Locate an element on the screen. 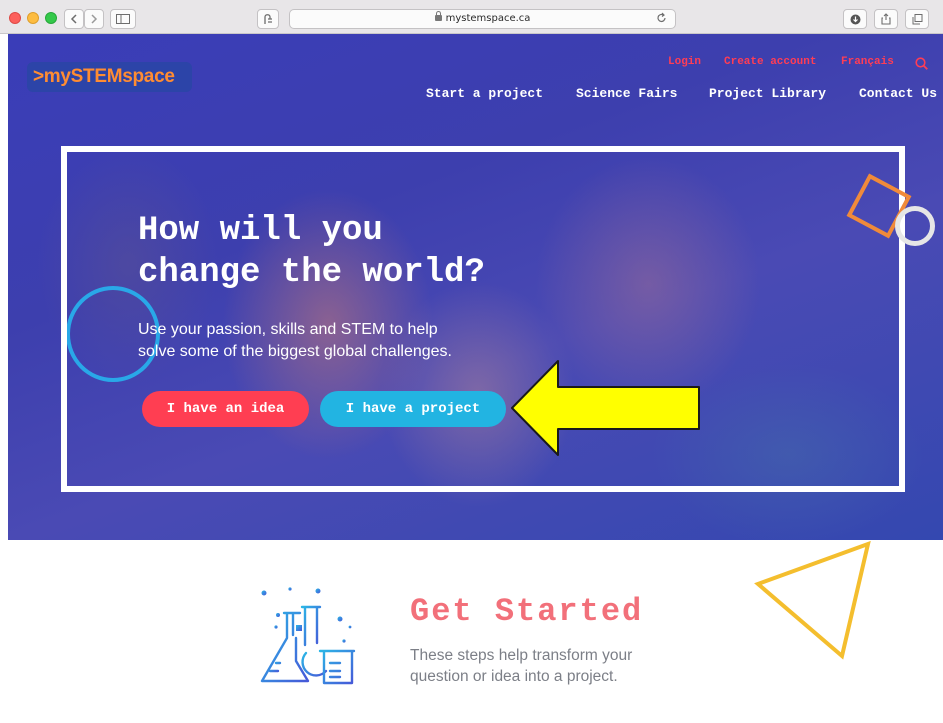 Image resolution: width=943 pixels, height=723 pixels. create-account-link: Create account is located at coordinates (770, 62).